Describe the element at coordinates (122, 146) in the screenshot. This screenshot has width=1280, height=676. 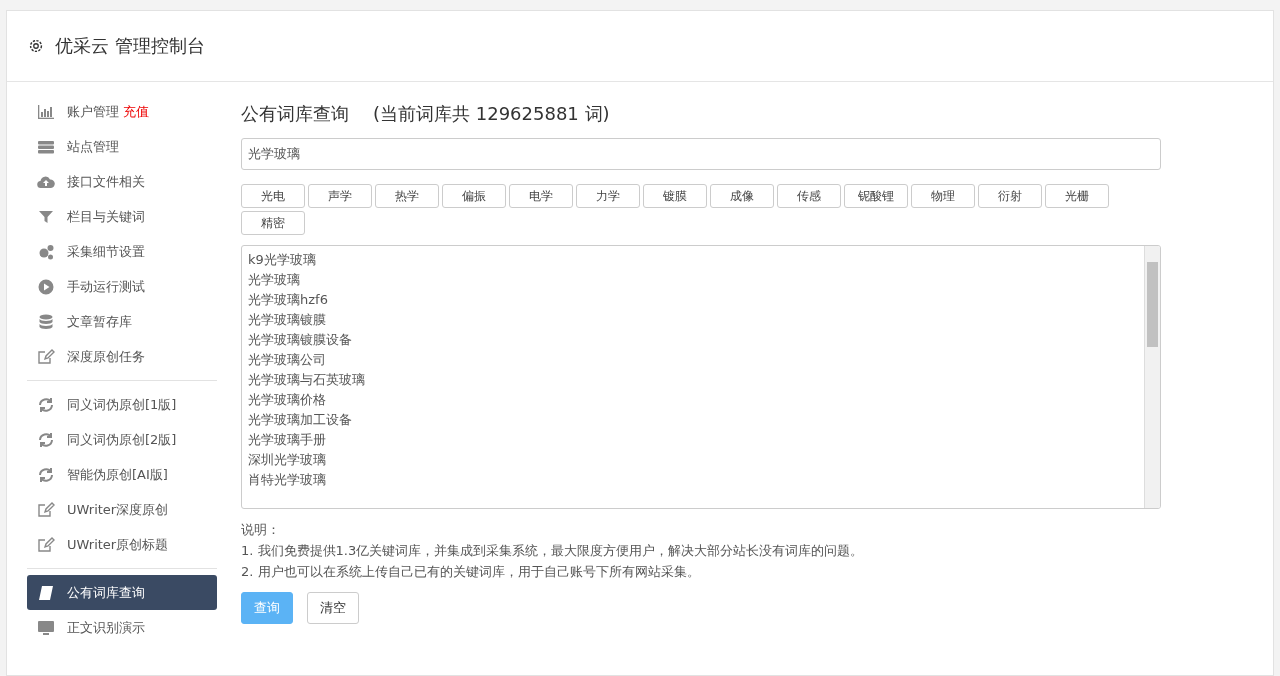
I see `sidebar-item: 站点管理` at that location.